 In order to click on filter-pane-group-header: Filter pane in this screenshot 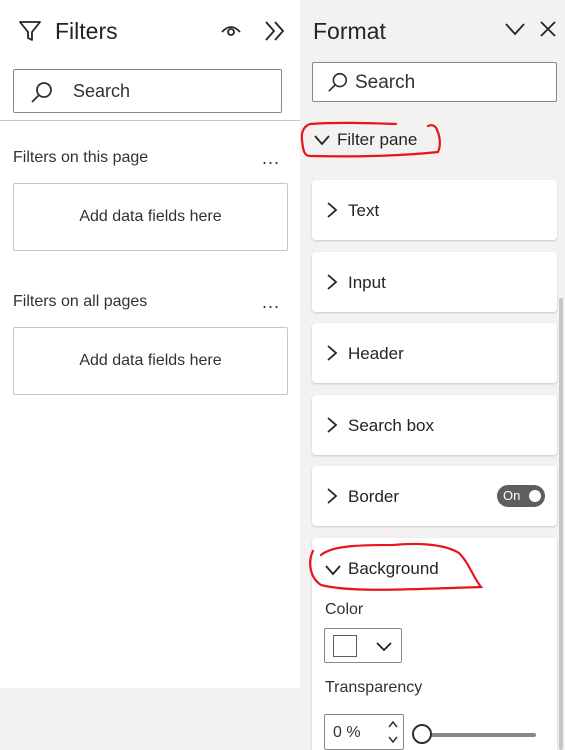, I will do `click(432, 140)`.